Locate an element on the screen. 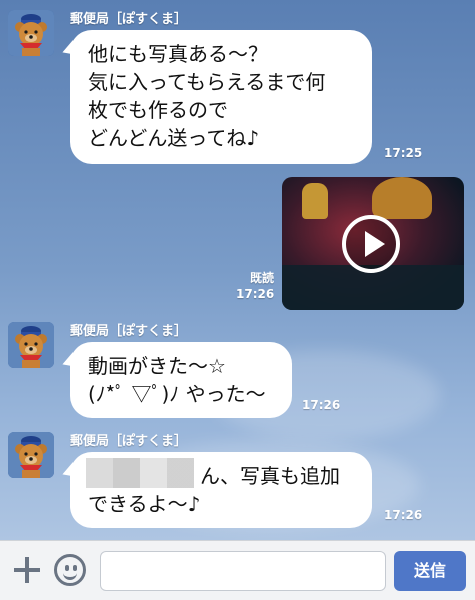 Image resolution: width=475 pixels, height=600 pixels. incoming-message-bubble: 他にも写真ある〜？ 気に入ってもらえるまで何 枚でも作るので どんどん送ってね♪ is located at coordinates (215, 97).